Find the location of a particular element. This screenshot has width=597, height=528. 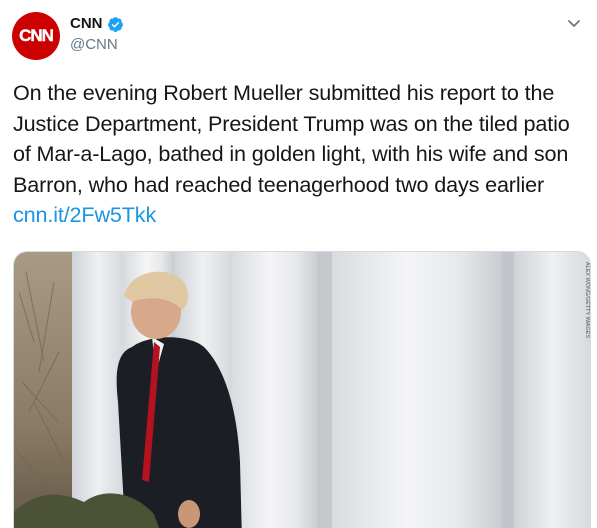

display-name: CNN is located at coordinates (86, 24).